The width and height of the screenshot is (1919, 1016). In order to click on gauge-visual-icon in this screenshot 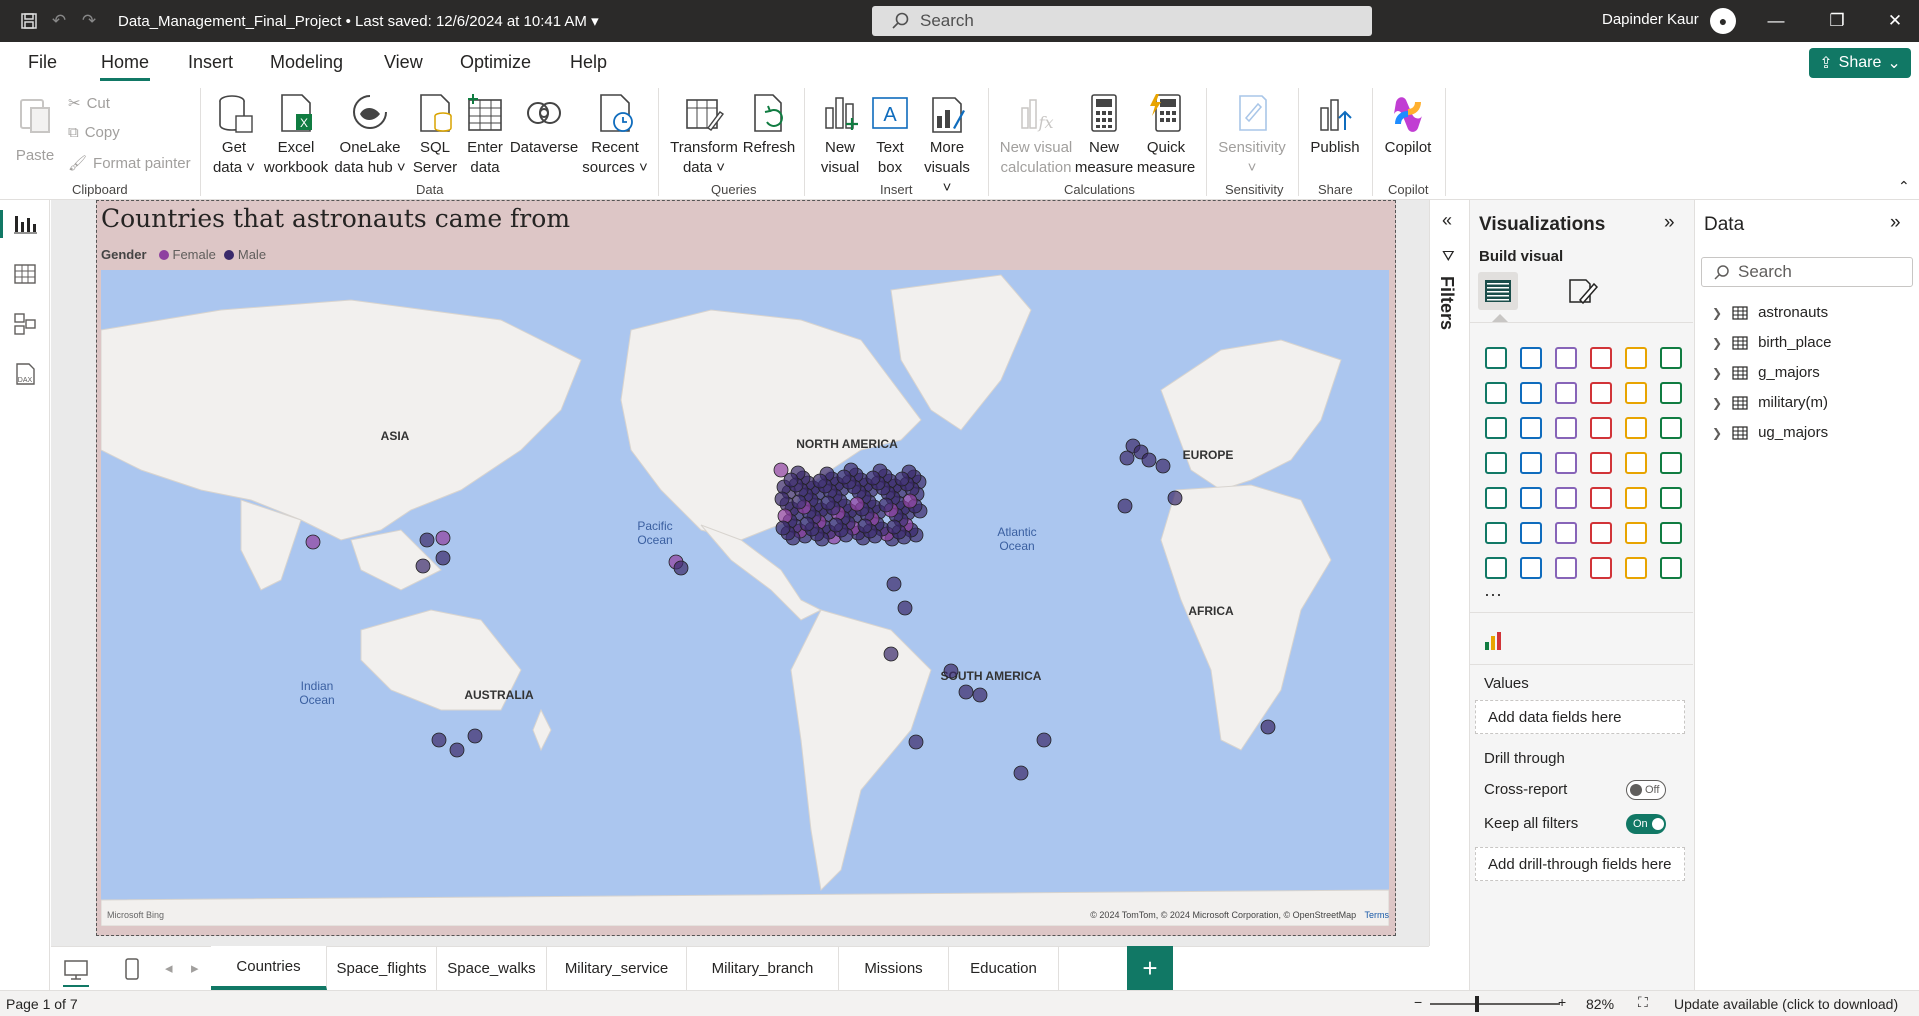, I will do `click(1635, 462)`.